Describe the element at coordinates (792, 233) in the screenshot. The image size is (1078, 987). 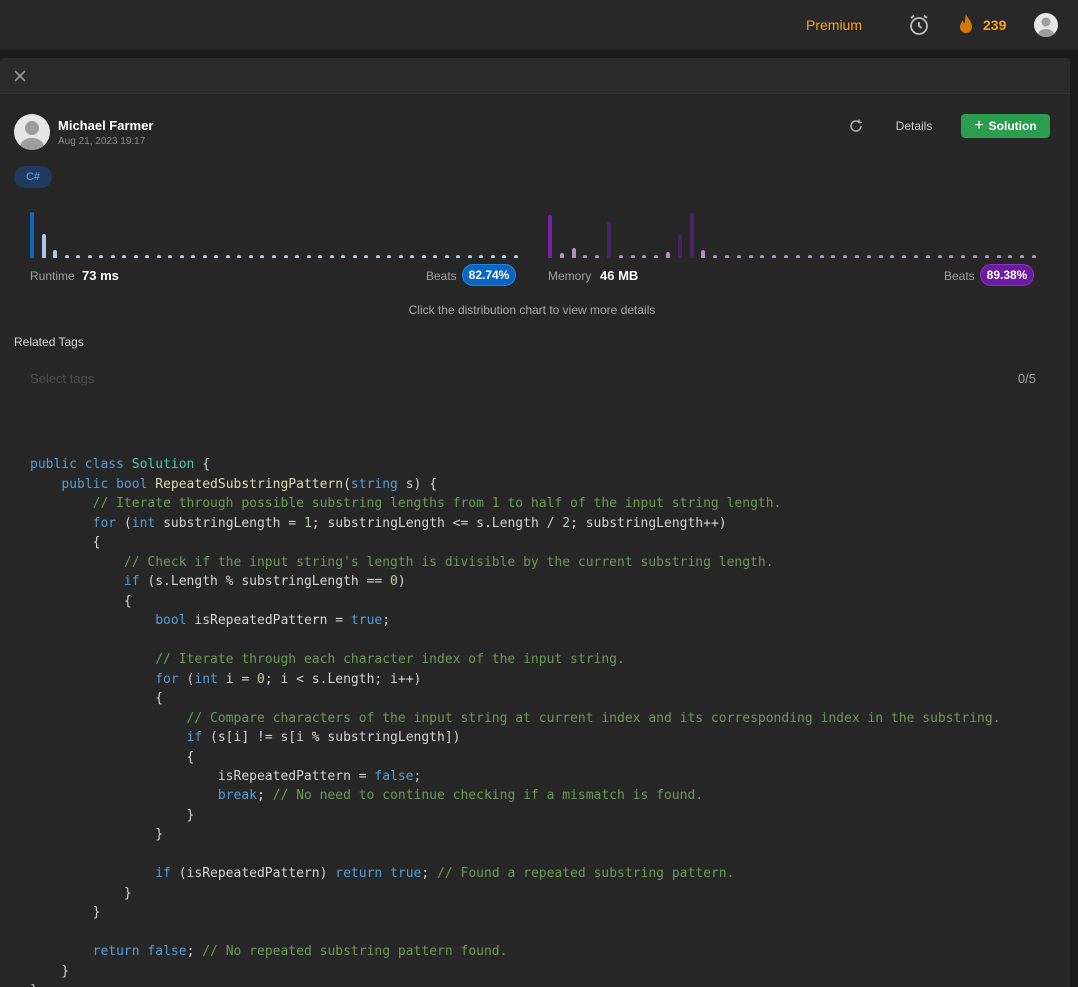
I see `memory-distribution-chart` at that location.